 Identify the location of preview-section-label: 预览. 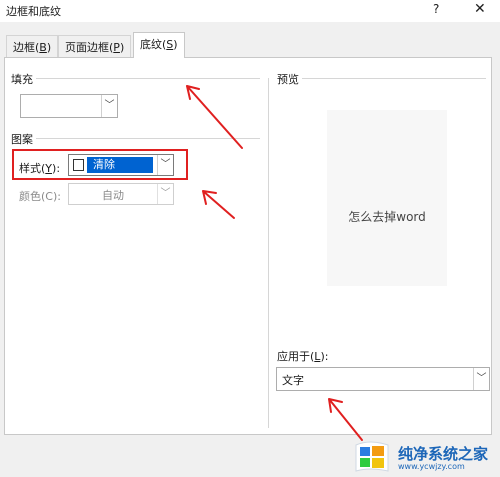
(288, 79).